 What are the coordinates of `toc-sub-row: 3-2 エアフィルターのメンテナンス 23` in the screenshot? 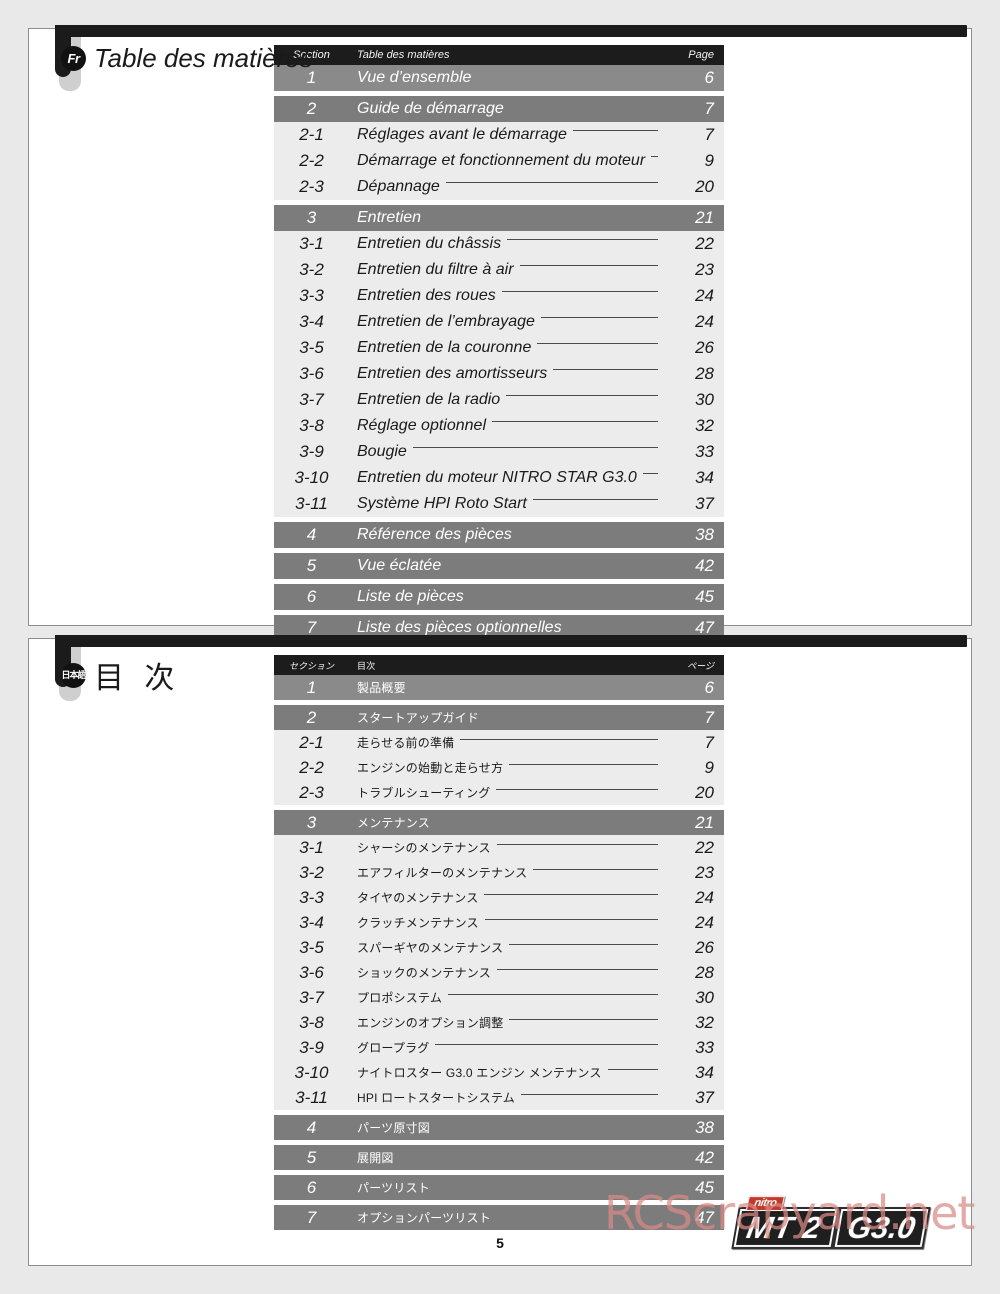 It's located at (499, 872).